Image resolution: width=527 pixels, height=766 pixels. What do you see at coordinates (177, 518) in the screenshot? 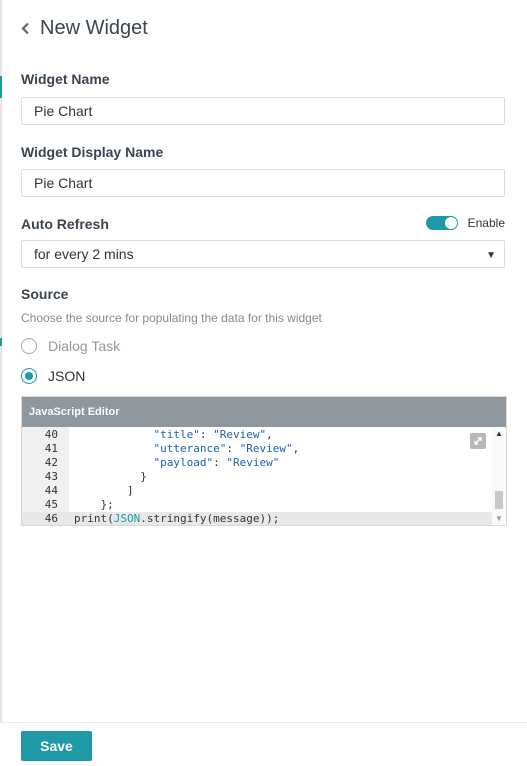
I see `code-text: print(JSON.stringify(message));` at bounding box center [177, 518].